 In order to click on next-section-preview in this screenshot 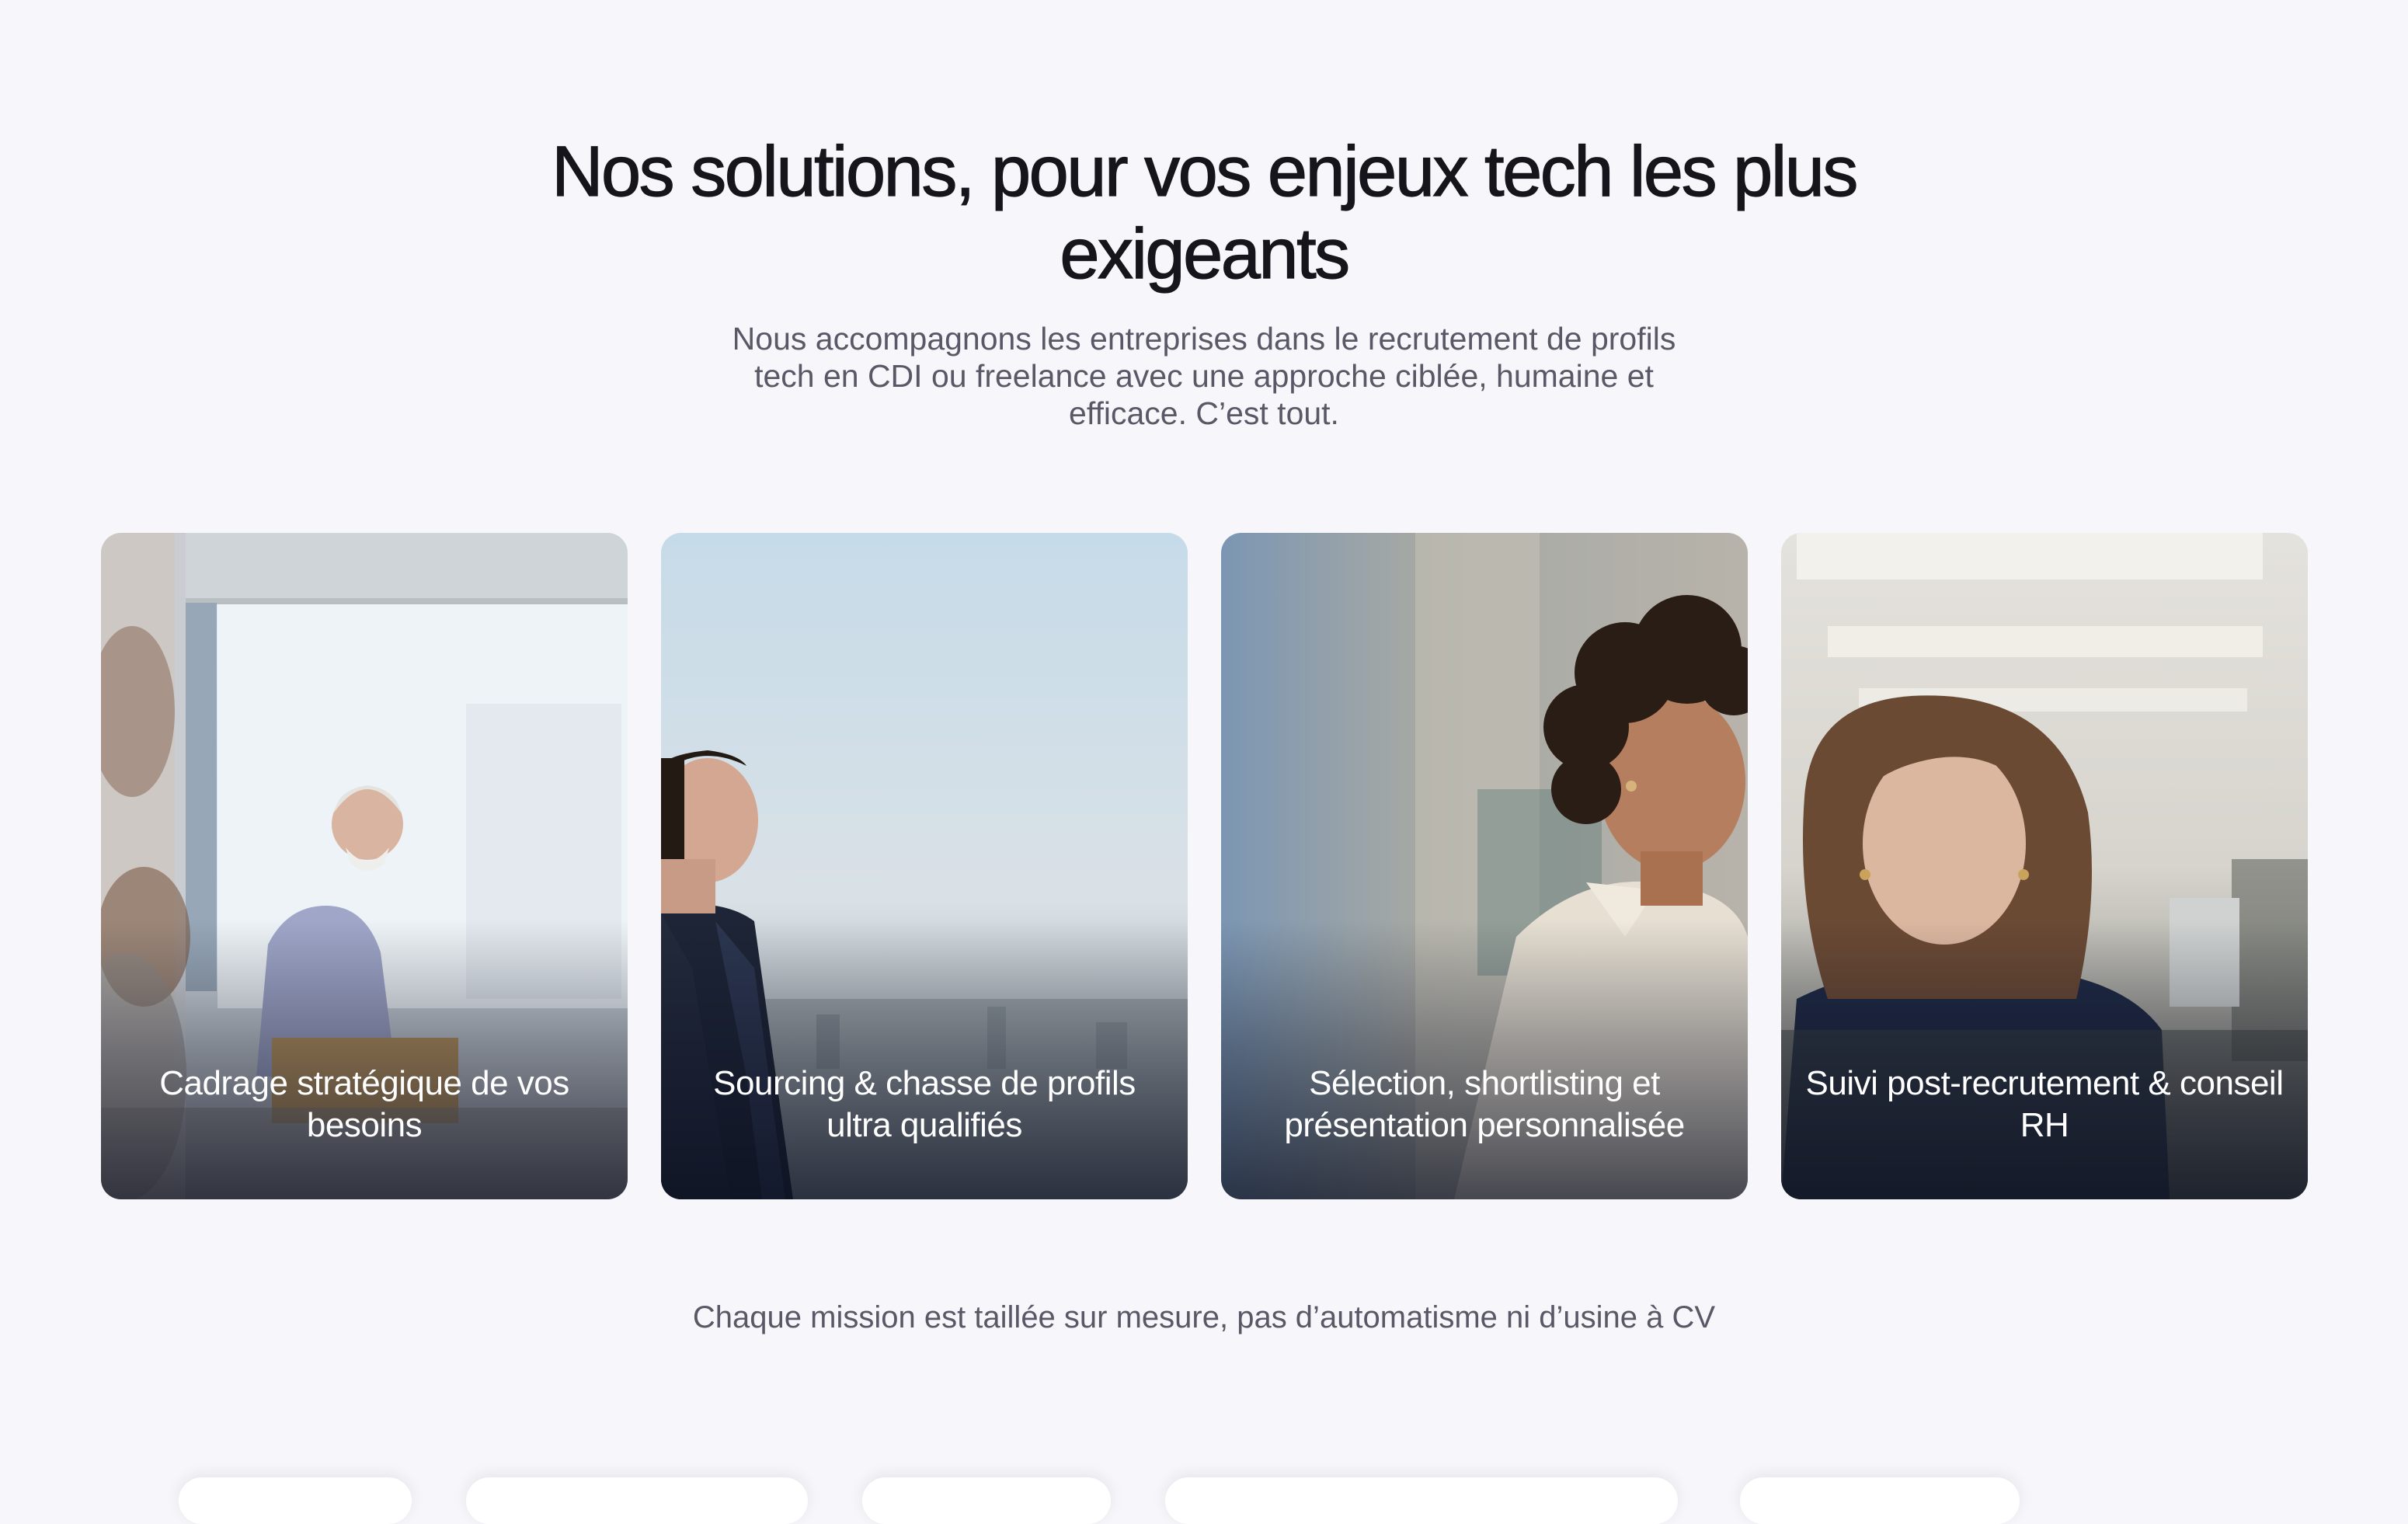, I will do `click(1204, 1492)`.